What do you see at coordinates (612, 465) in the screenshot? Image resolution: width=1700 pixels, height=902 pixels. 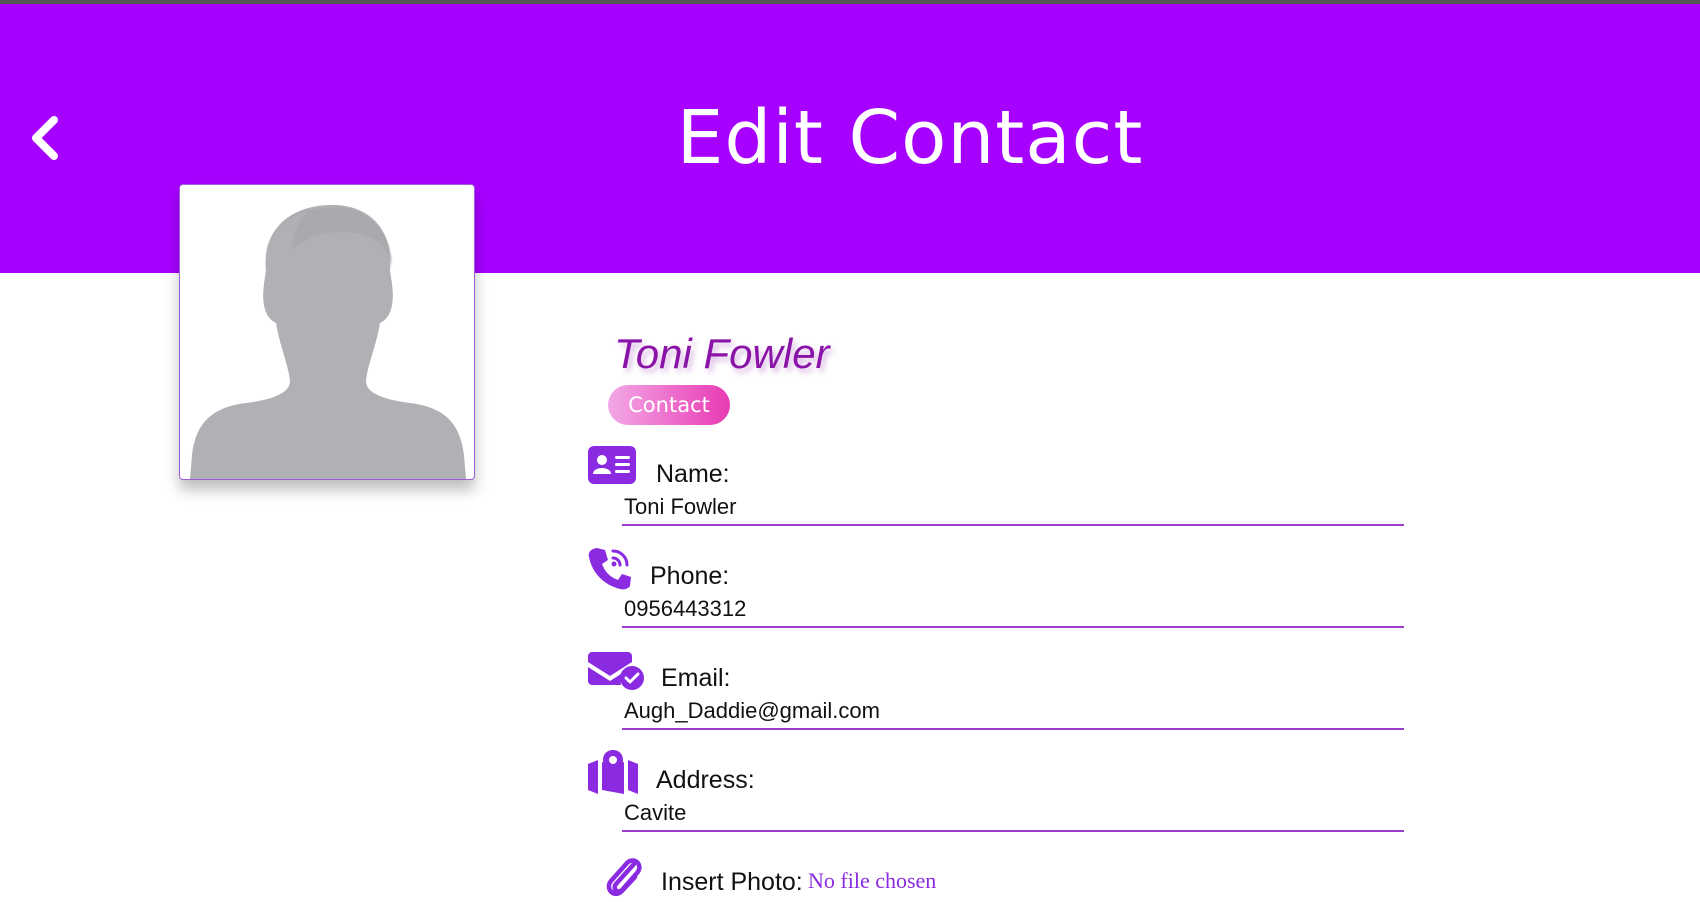 I see `address-card-icon` at bounding box center [612, 465].